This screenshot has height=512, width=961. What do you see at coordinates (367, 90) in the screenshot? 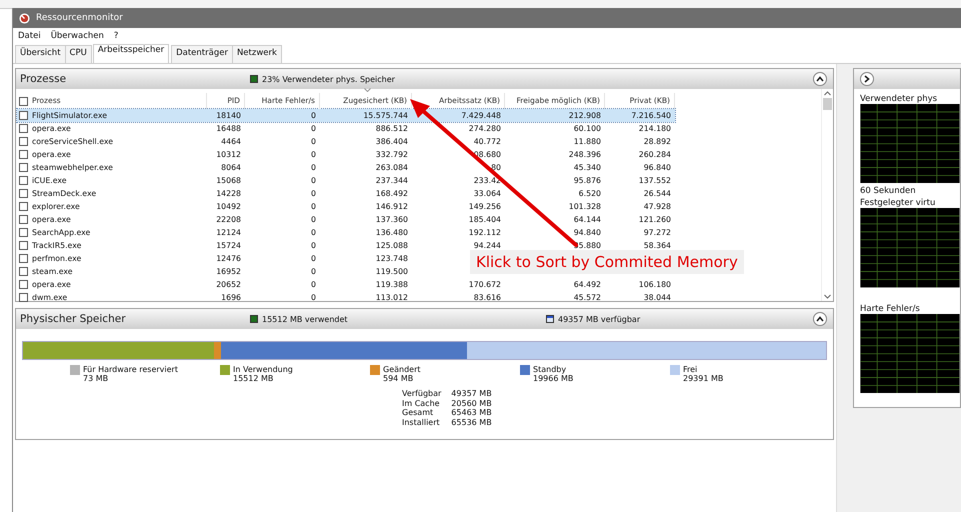
I see `sort-caret-icon` at bounding box center [367, 90].